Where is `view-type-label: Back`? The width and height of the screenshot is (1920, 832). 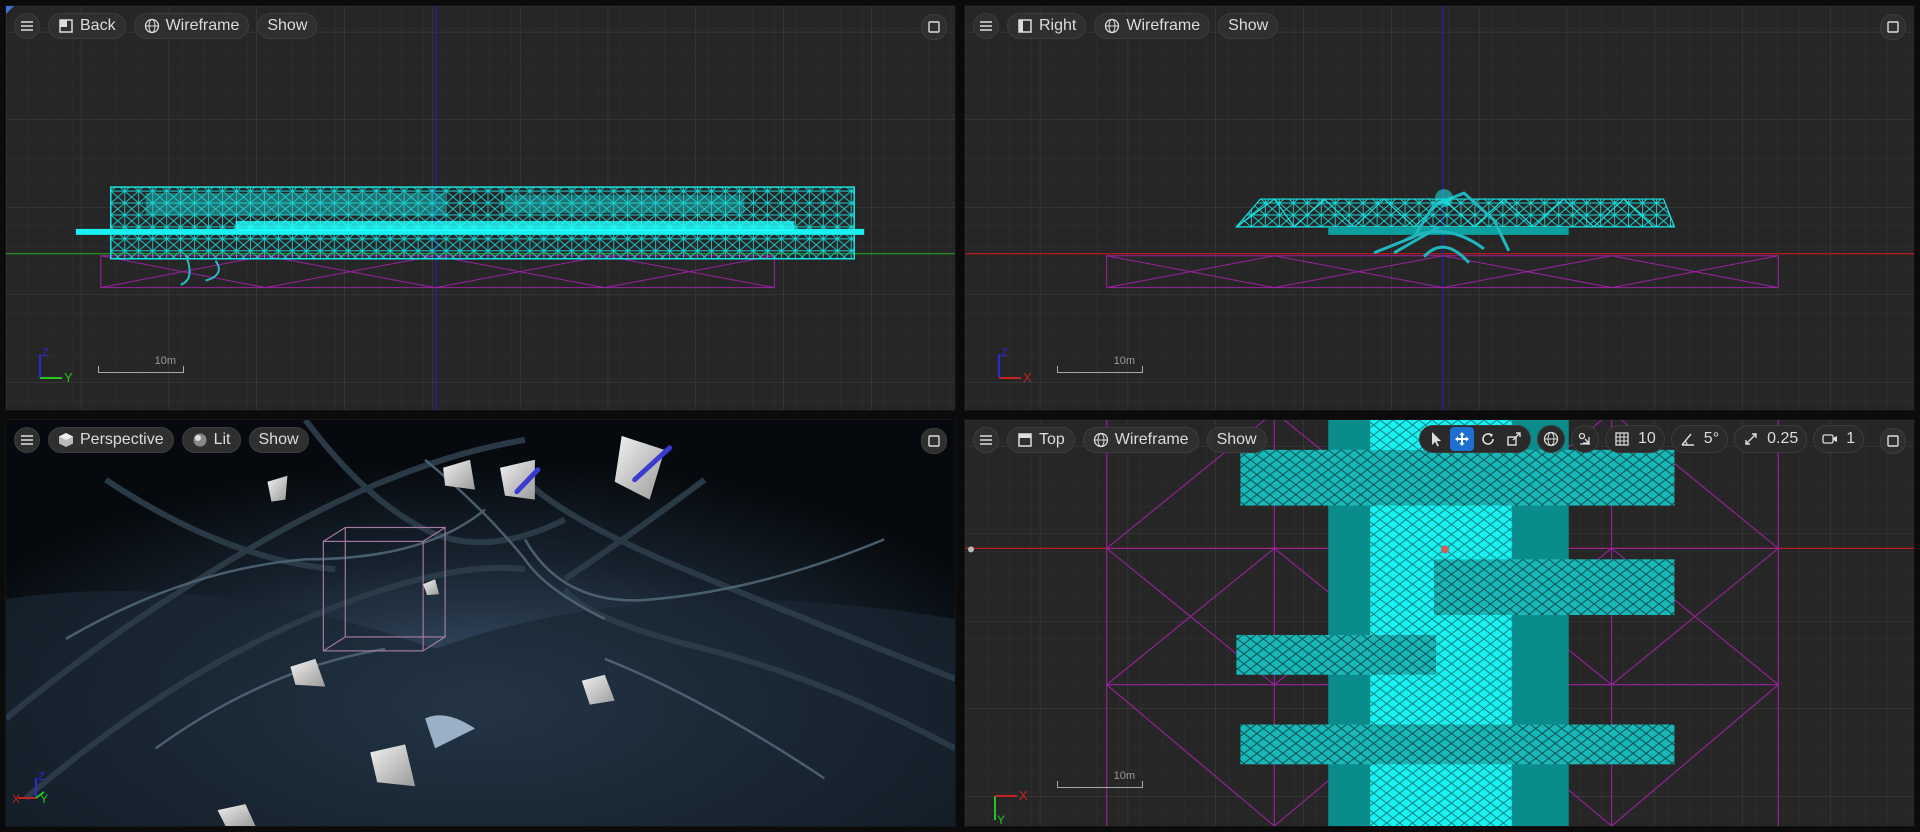
view-type-label: Back is located at coordinates (98, 25).